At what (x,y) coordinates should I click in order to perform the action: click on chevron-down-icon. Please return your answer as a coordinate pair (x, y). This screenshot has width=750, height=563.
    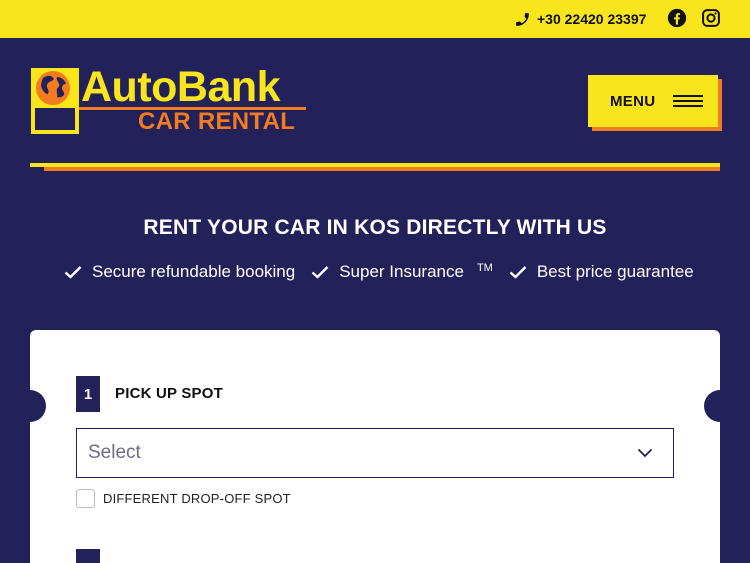
    Looking at the image, I should click on (645, 453).